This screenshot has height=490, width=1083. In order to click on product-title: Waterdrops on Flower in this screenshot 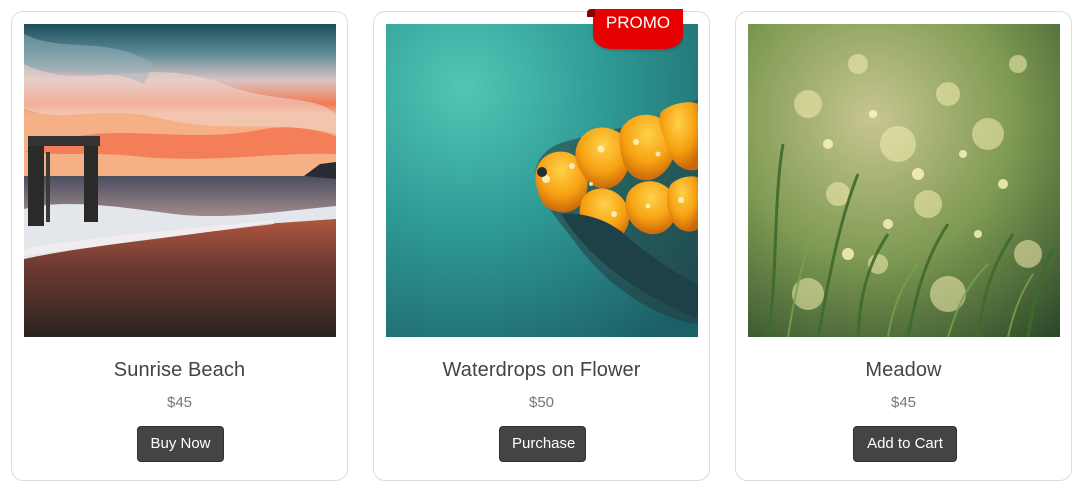, I will do `click(541, 370)`.